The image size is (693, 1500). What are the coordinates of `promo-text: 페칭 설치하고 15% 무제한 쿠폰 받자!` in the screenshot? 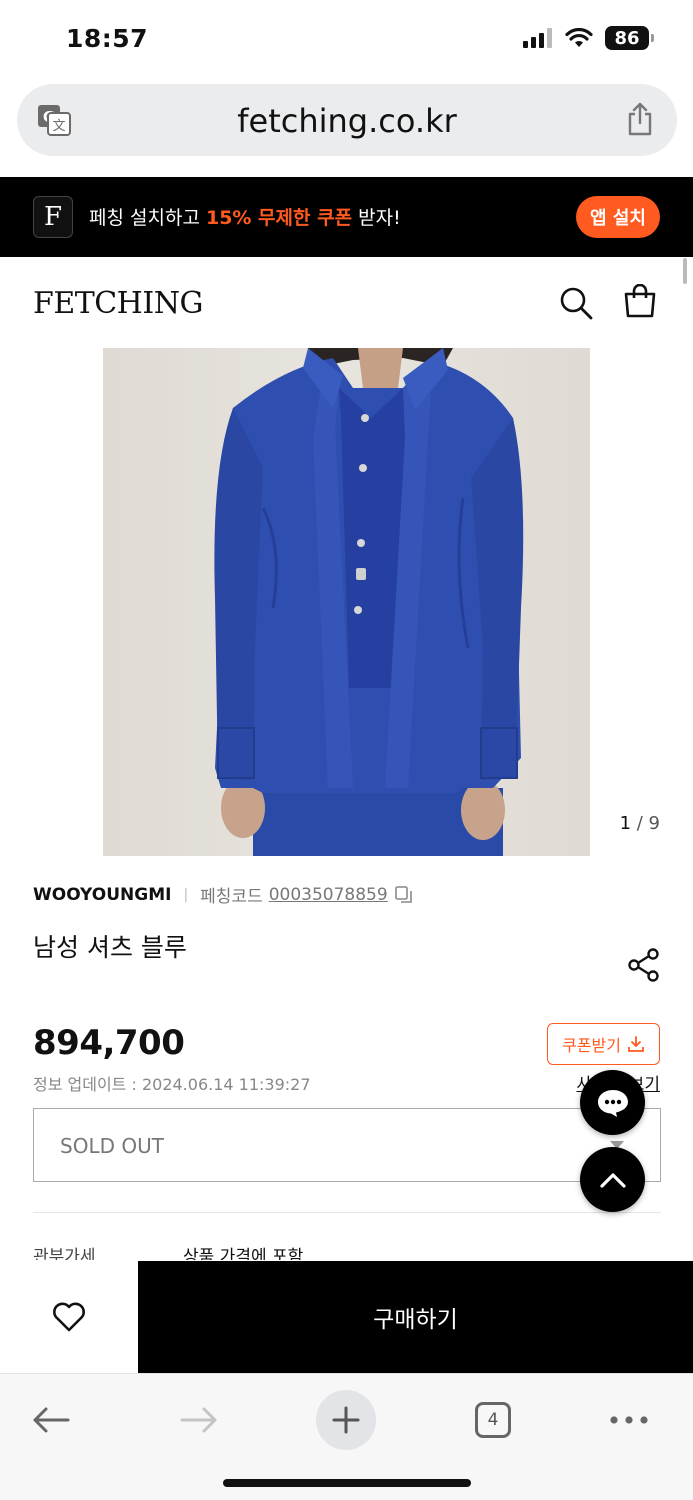 It's located at (245, 216).